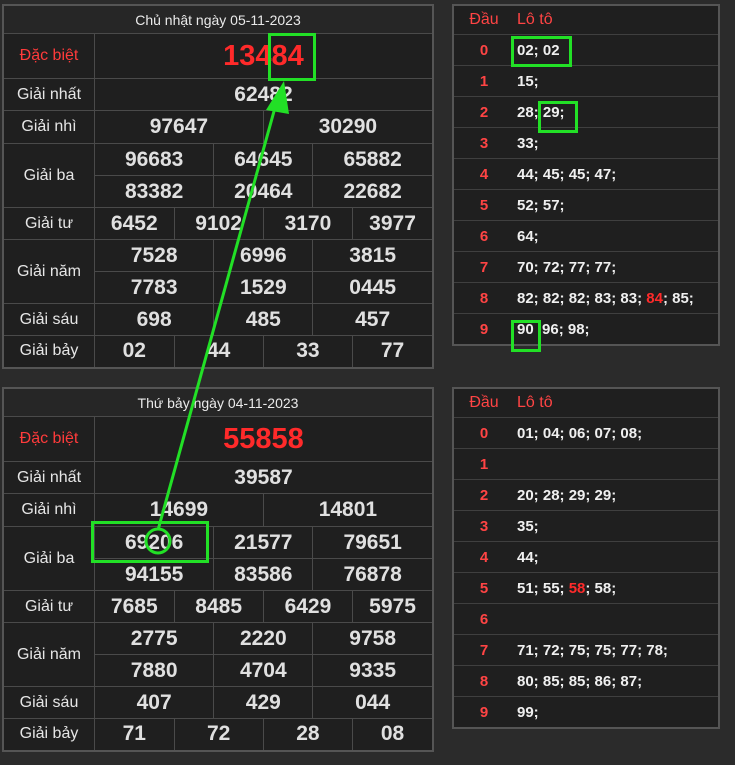  I want to click on sixth-prize-label: Giải sáu, so click(48, 319).